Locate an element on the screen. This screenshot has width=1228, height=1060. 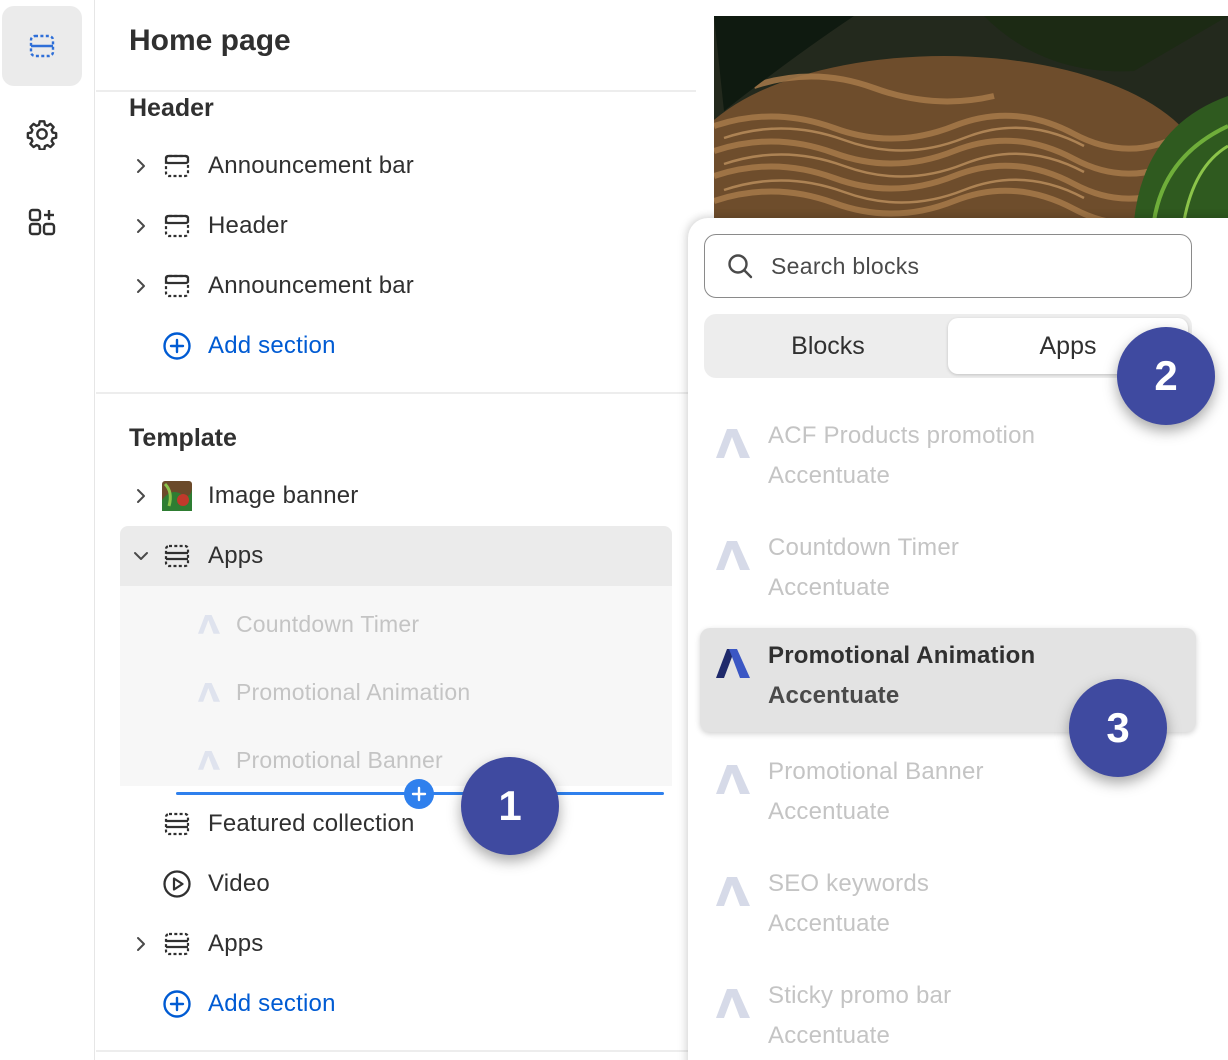
search-blocks-input: Search blocks is located at coordinates (948, 266).